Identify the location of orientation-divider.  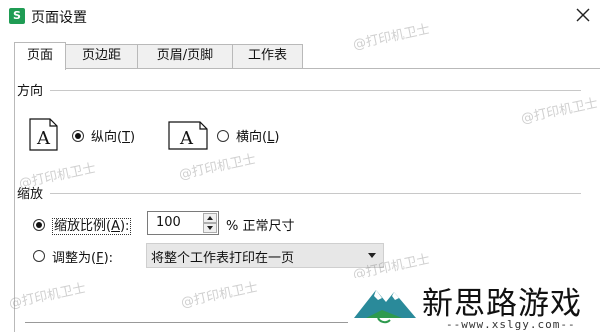
(315, 90).